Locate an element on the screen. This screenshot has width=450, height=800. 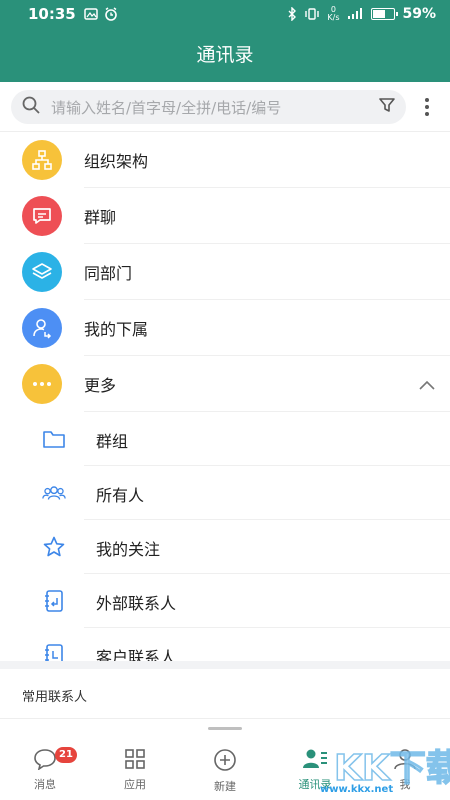
row-label: 群聊 is located at coordinates (100, 217).